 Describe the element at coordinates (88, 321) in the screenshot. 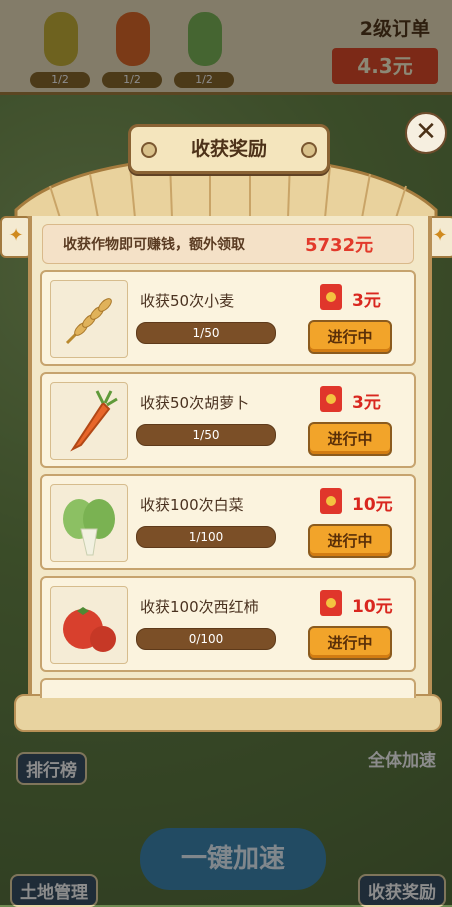

I see `wheat-icon` at that location.